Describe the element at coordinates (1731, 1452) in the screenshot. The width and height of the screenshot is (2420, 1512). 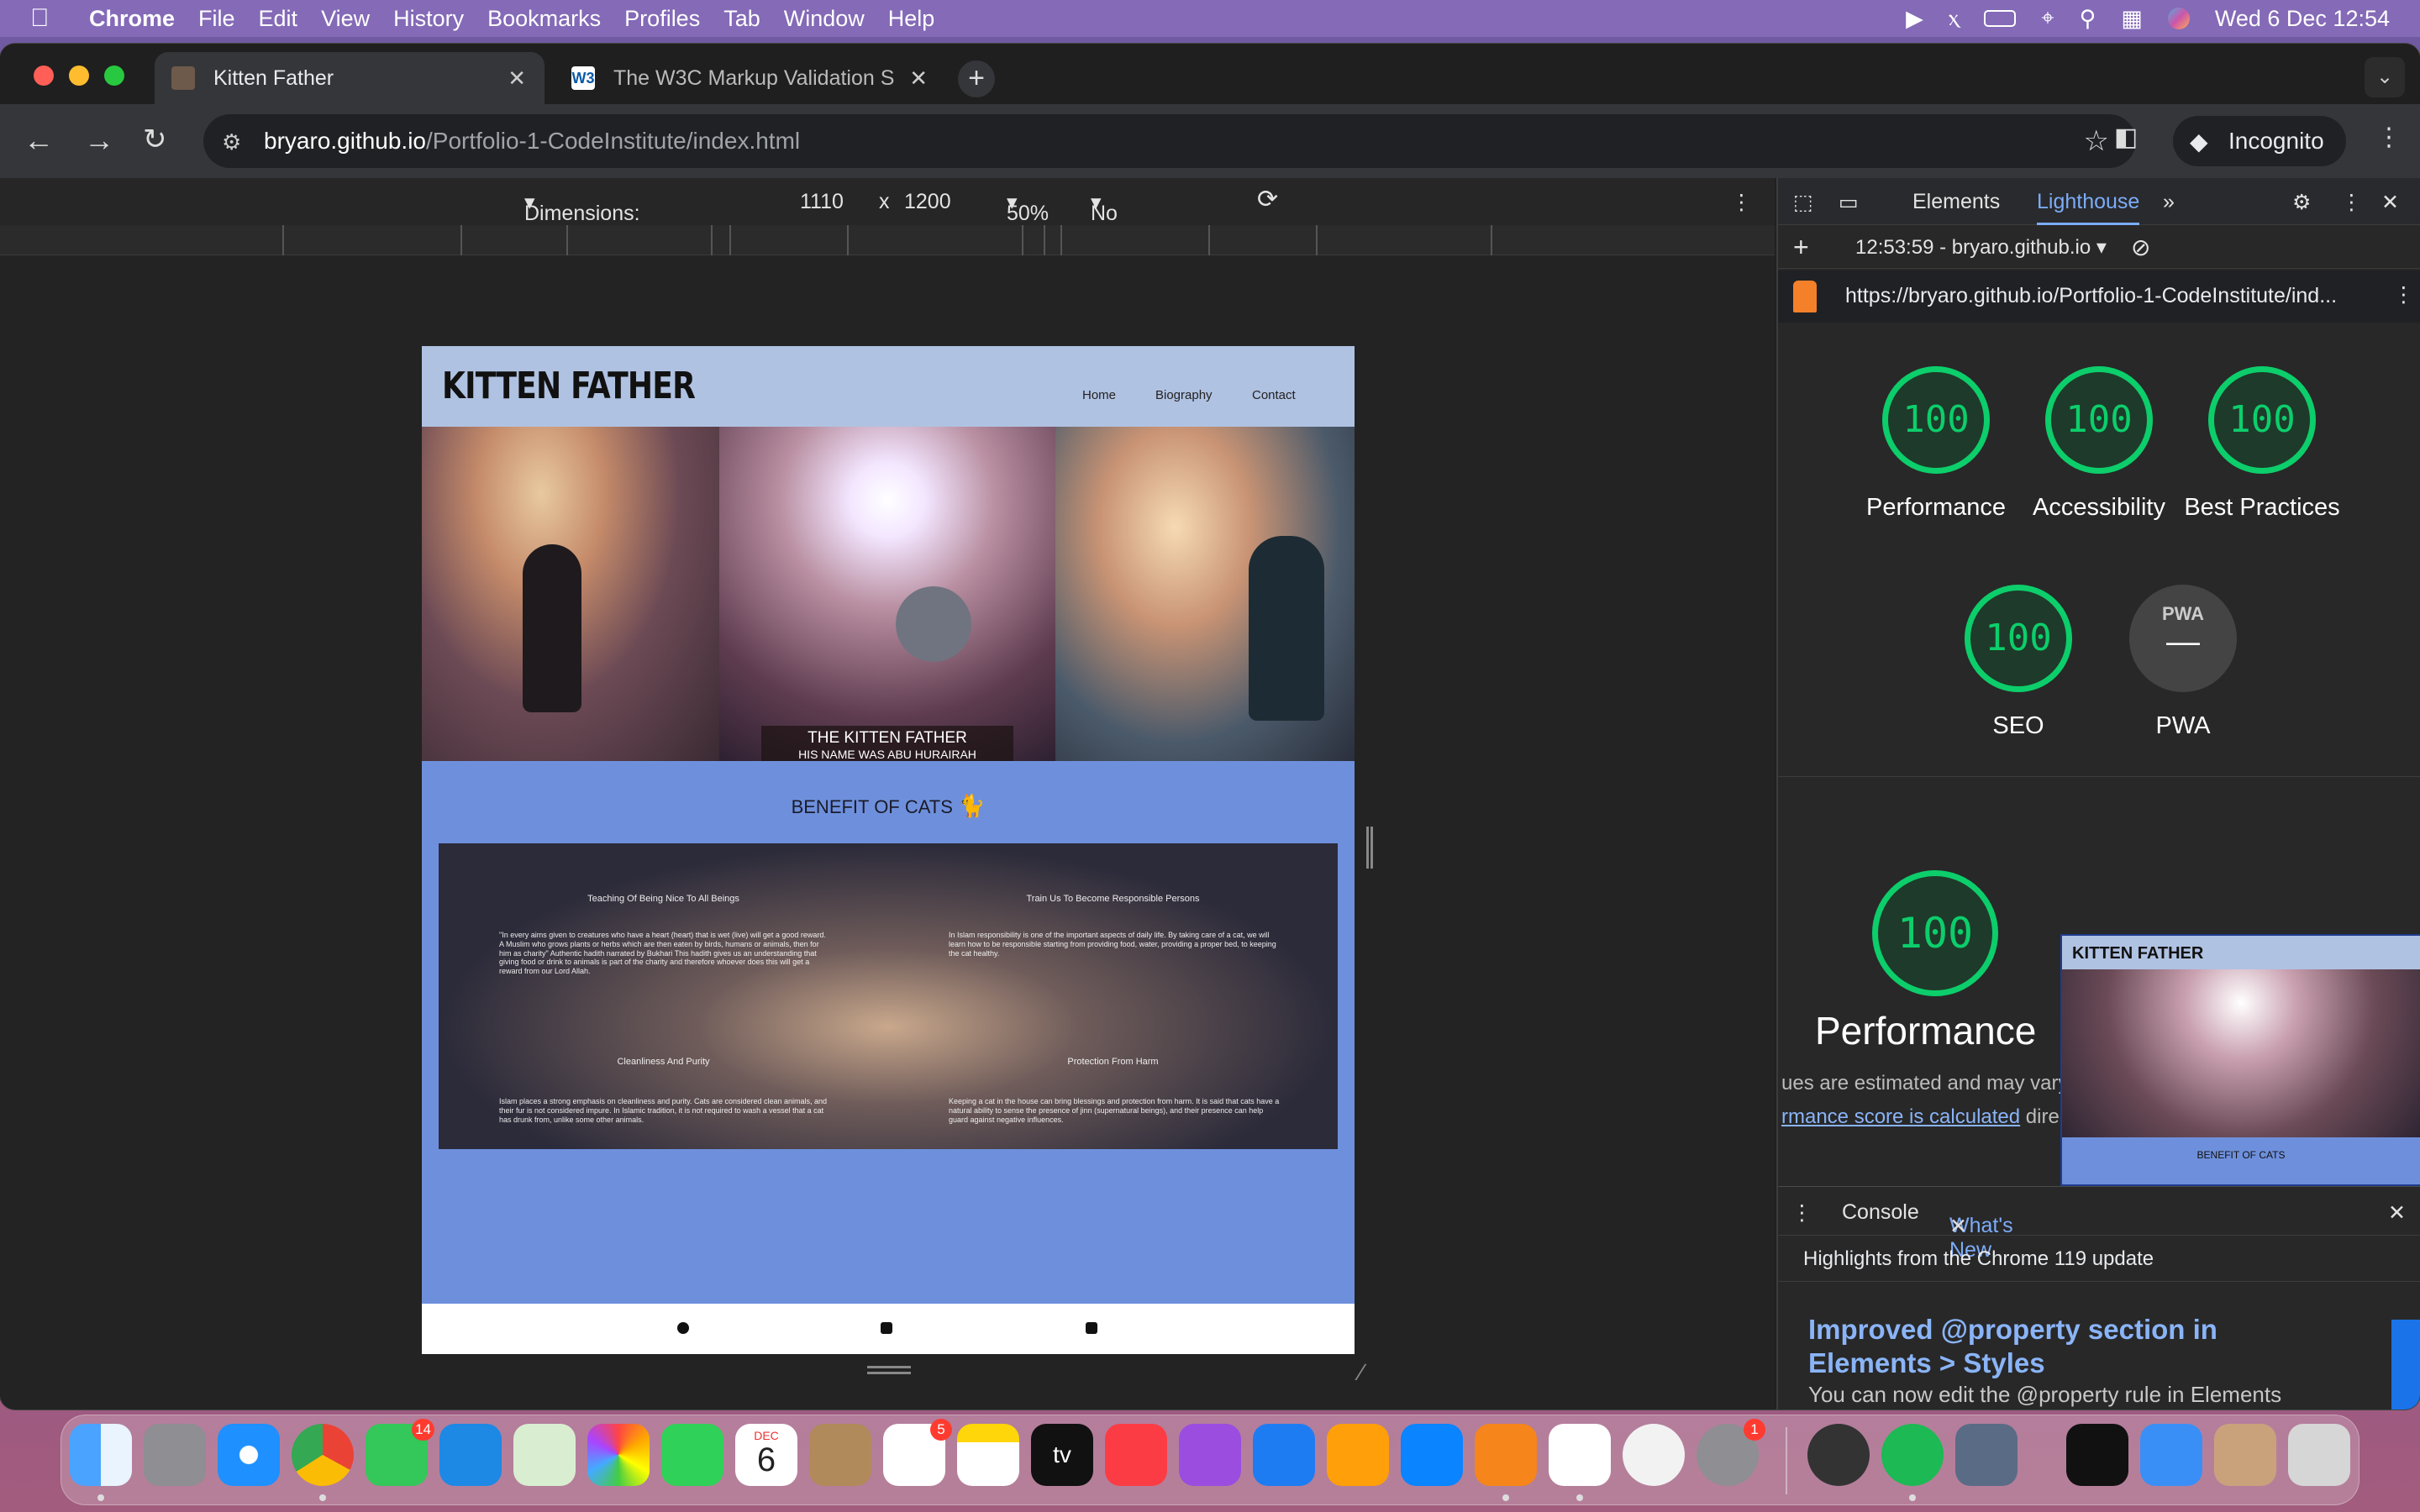
I see `system-settings-icon: 1` at that location.